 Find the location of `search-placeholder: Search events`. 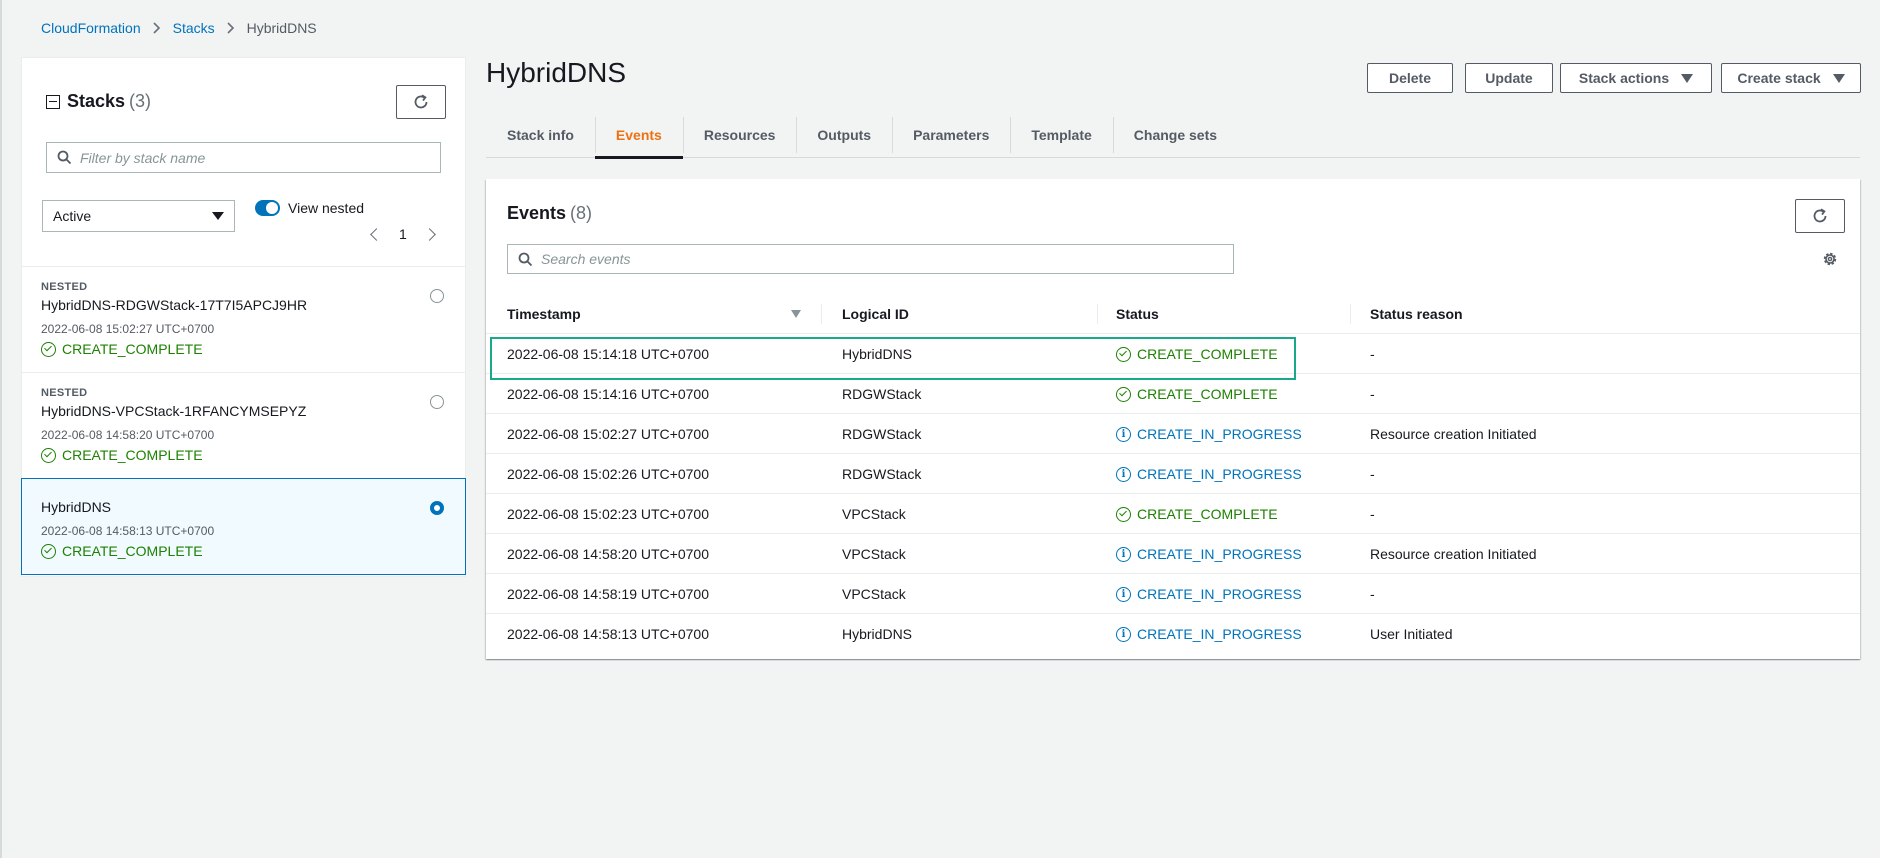

search-placeholder: Search events is located at coordinates (586, 259).